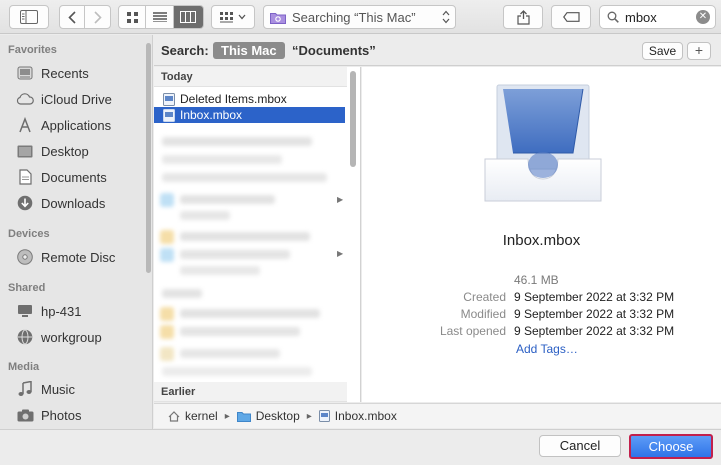  Describe the element at coordinates (594, 297) in the screenshot. I see `created-value: 9 September 2022 at 3:32 PM` at that location.